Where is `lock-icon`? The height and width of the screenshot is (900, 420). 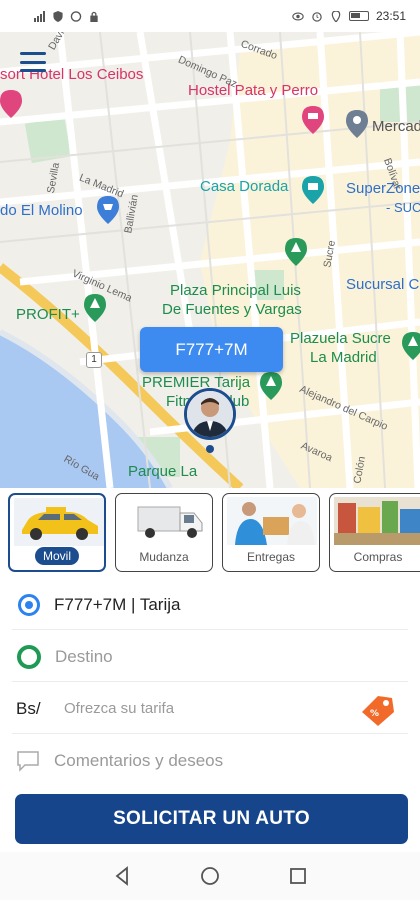
lock-icon is located at coordinates (94, 16).